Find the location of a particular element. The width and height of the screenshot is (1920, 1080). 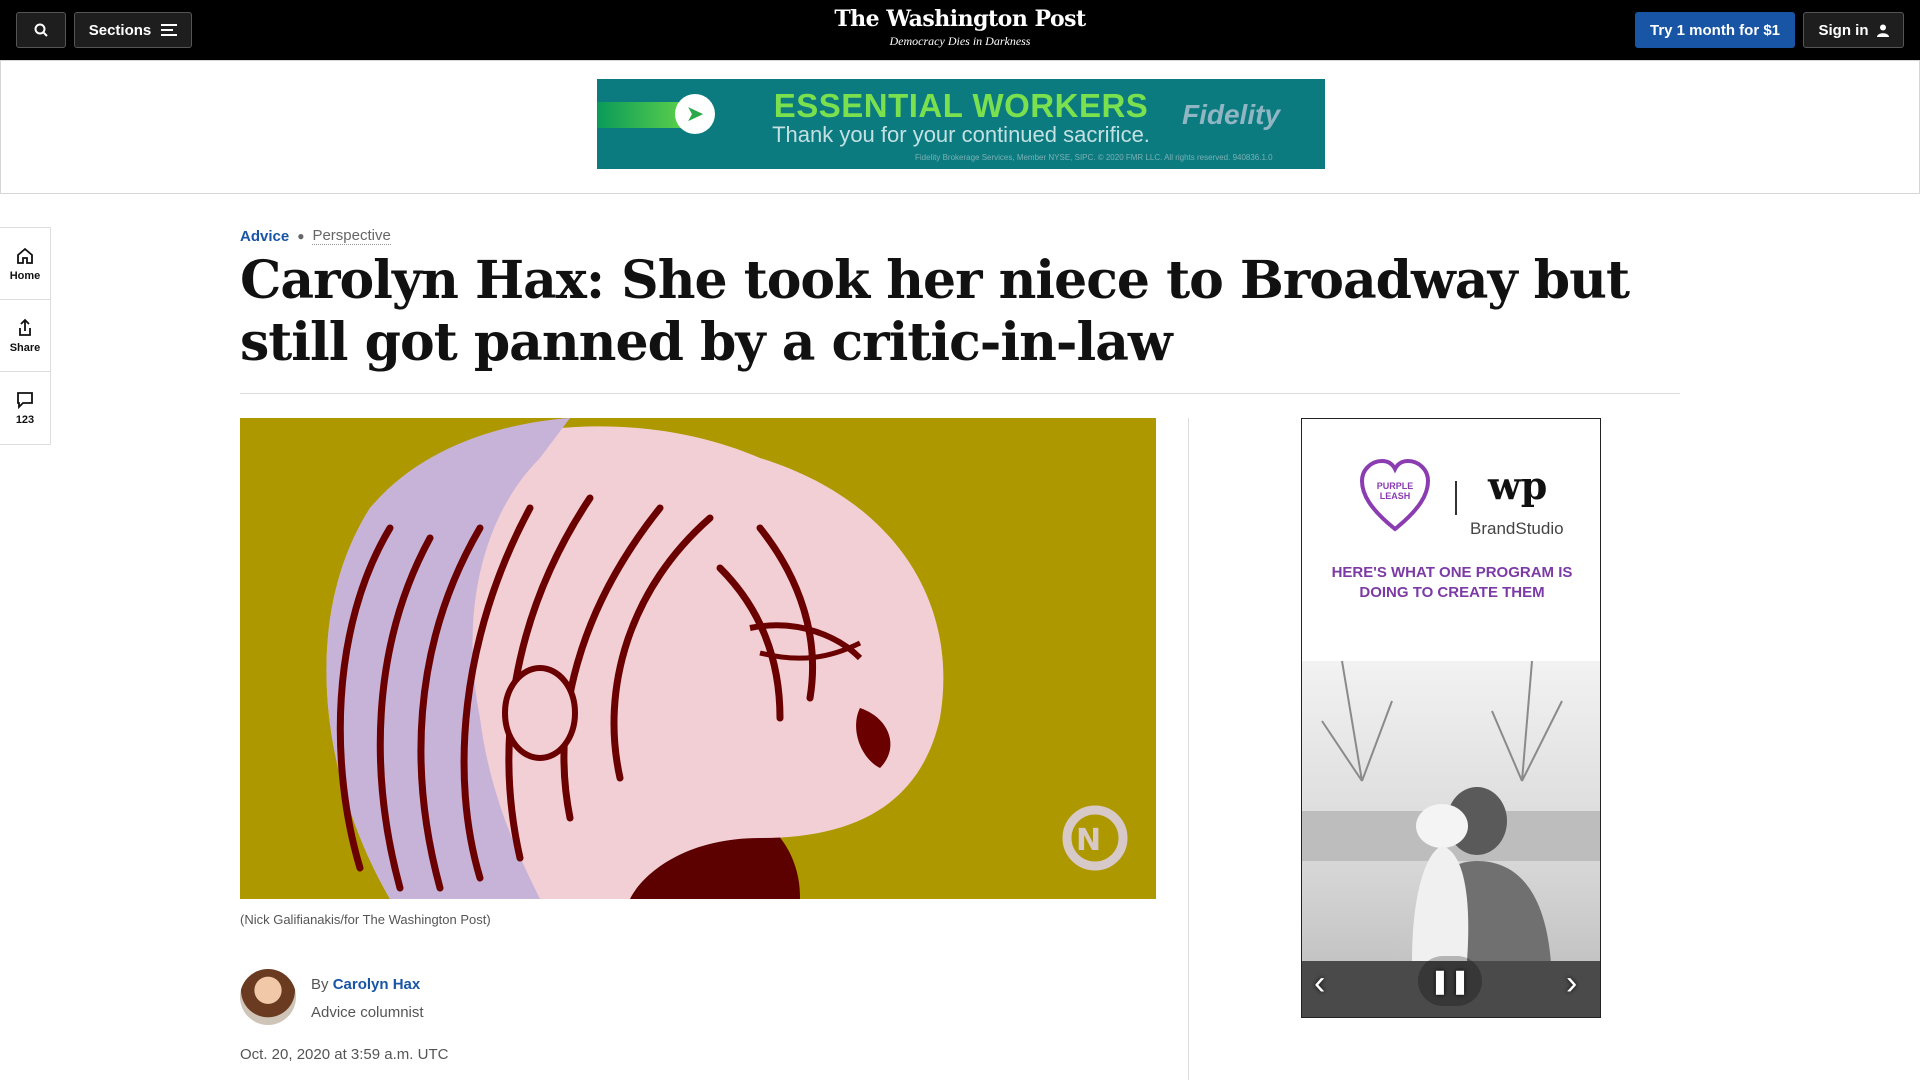

masthead-tagline: Democracy Dies in Darkness is located at coordinates (960, 41).